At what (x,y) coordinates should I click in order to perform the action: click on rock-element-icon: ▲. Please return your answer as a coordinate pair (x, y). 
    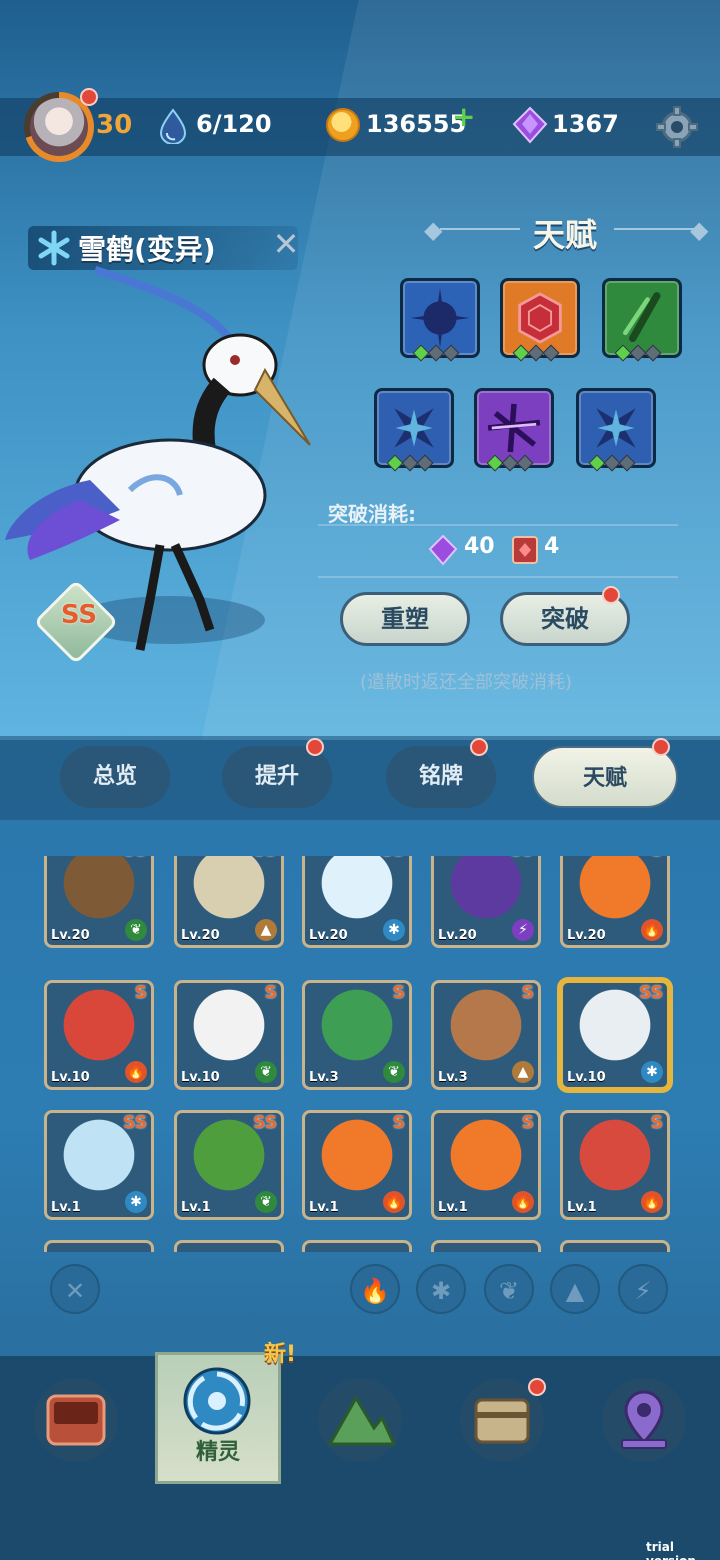
    Looking at the image, I should click on (266, 930).